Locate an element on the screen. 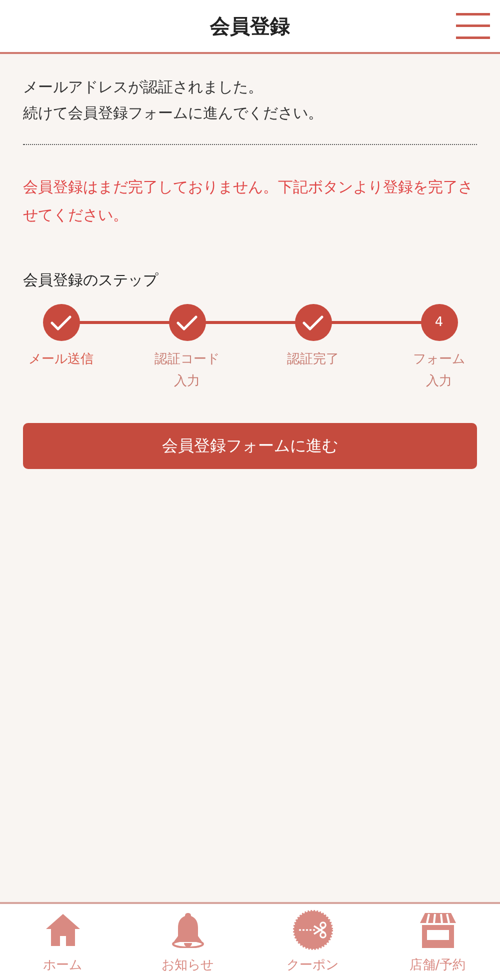 This screenshot has height=976, width=500. page-title: 会員登録 is located at coordinates (250, 26).